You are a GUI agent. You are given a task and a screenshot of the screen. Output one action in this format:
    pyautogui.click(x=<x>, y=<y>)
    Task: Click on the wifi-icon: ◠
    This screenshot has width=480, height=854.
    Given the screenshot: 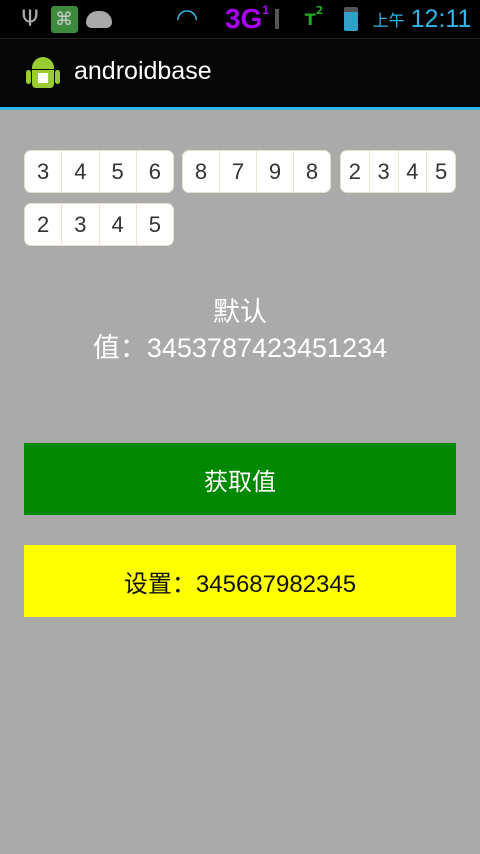 What is the action you would take?
    pyautogui.click(x=187, y=19)
    